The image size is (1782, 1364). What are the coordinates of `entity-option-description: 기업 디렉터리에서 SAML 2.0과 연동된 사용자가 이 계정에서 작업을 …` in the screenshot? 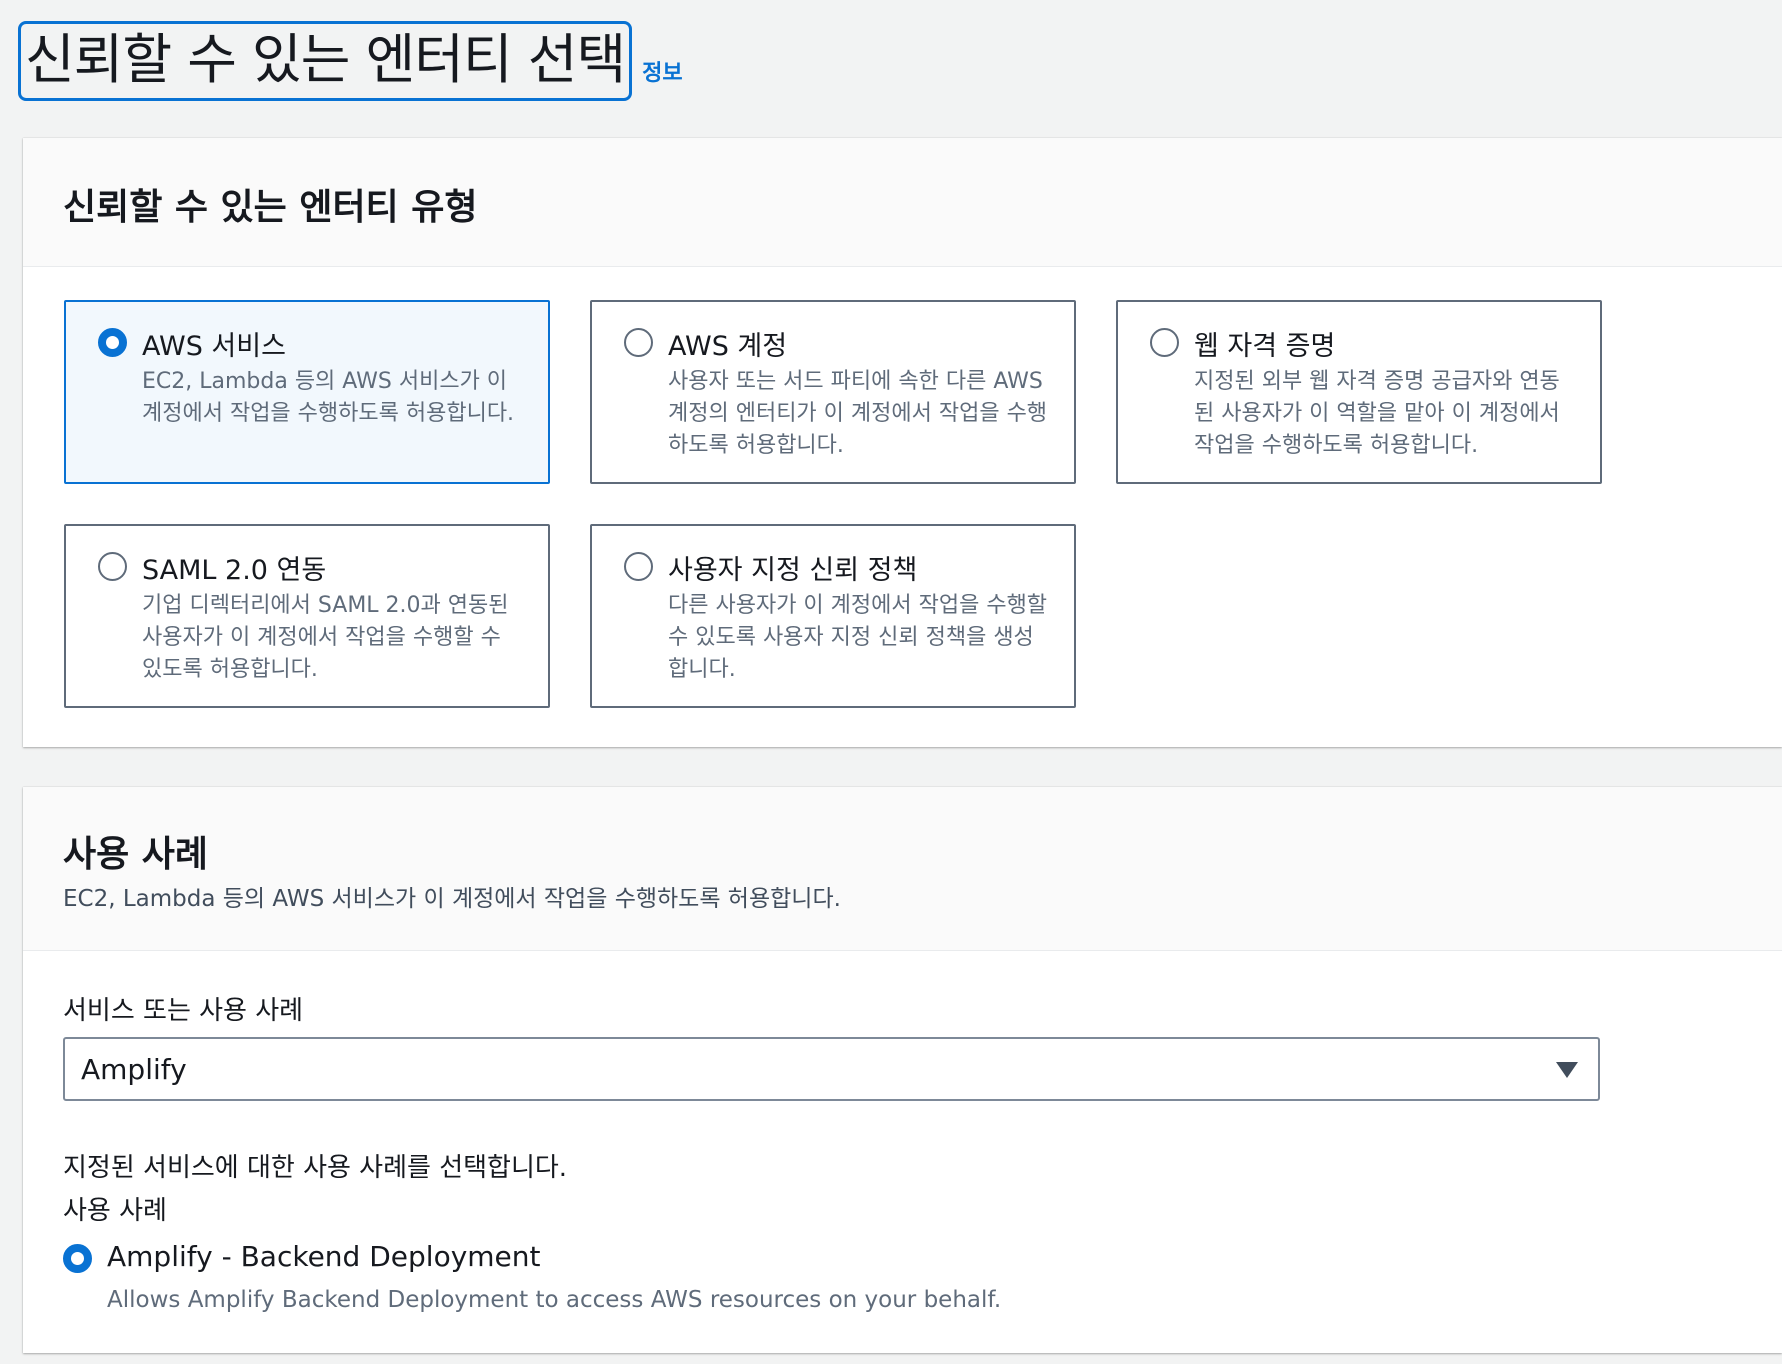 It's located at (325, 637).